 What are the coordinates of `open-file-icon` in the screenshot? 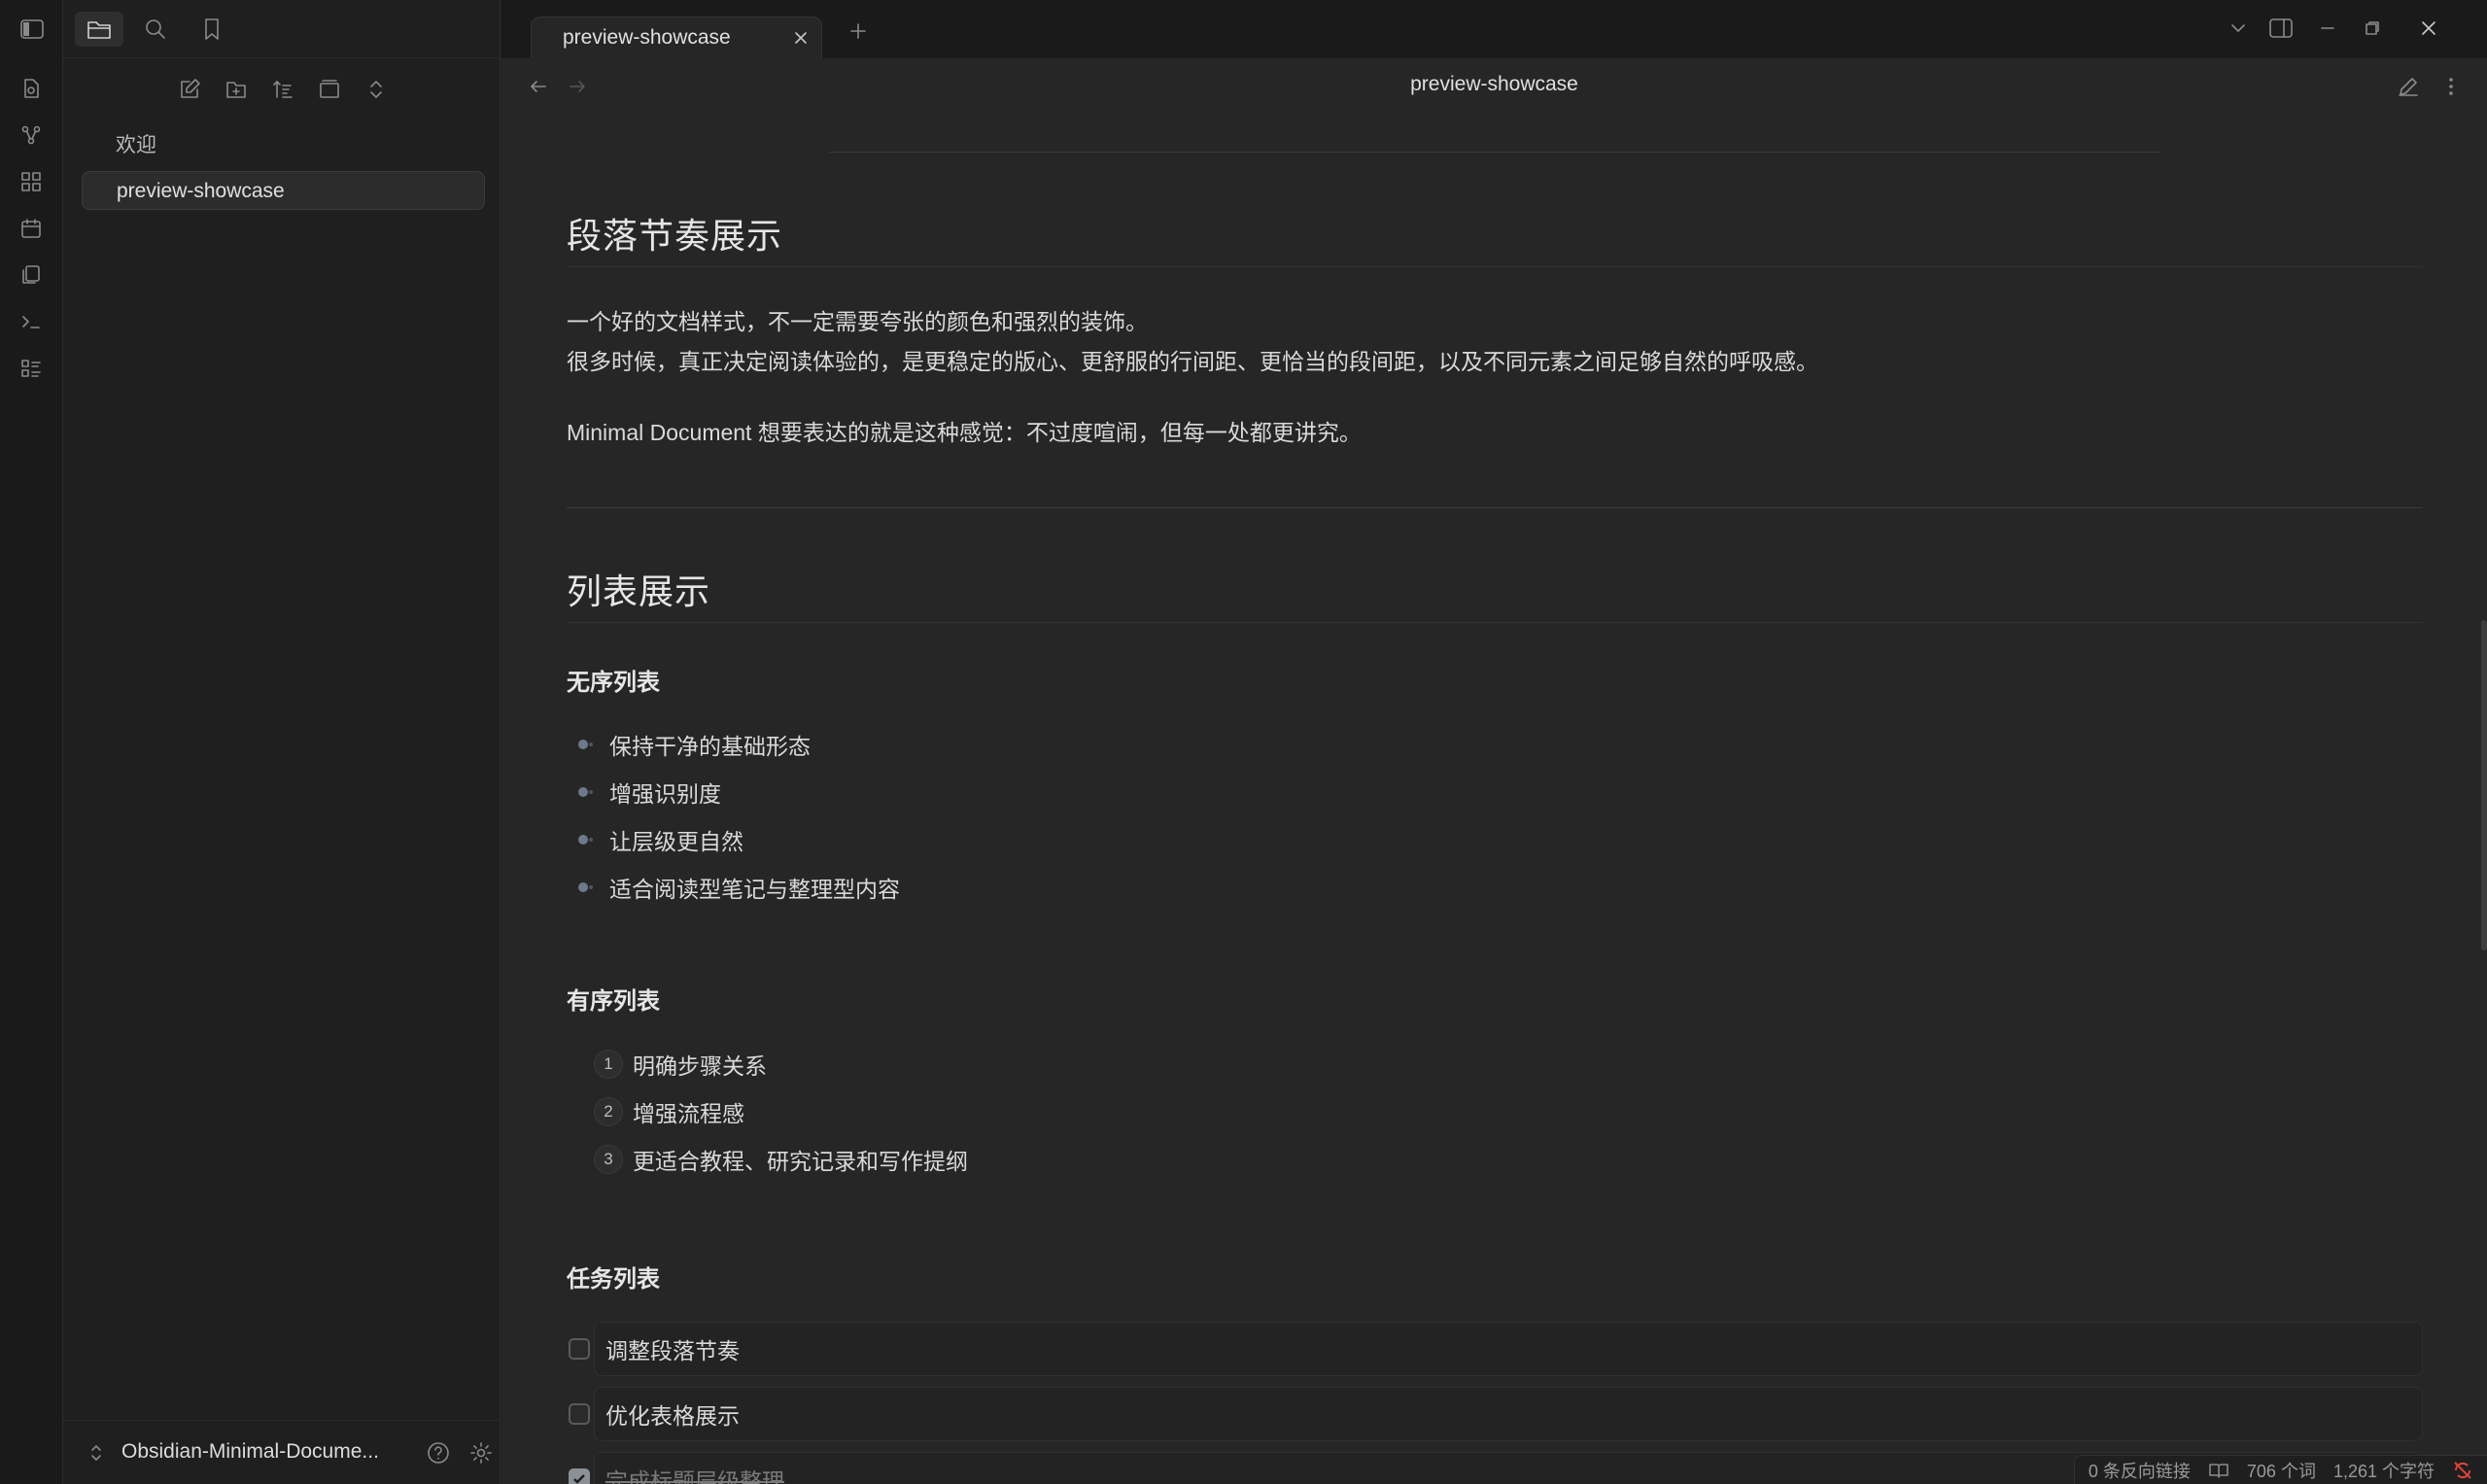 It's located at (31, 88).